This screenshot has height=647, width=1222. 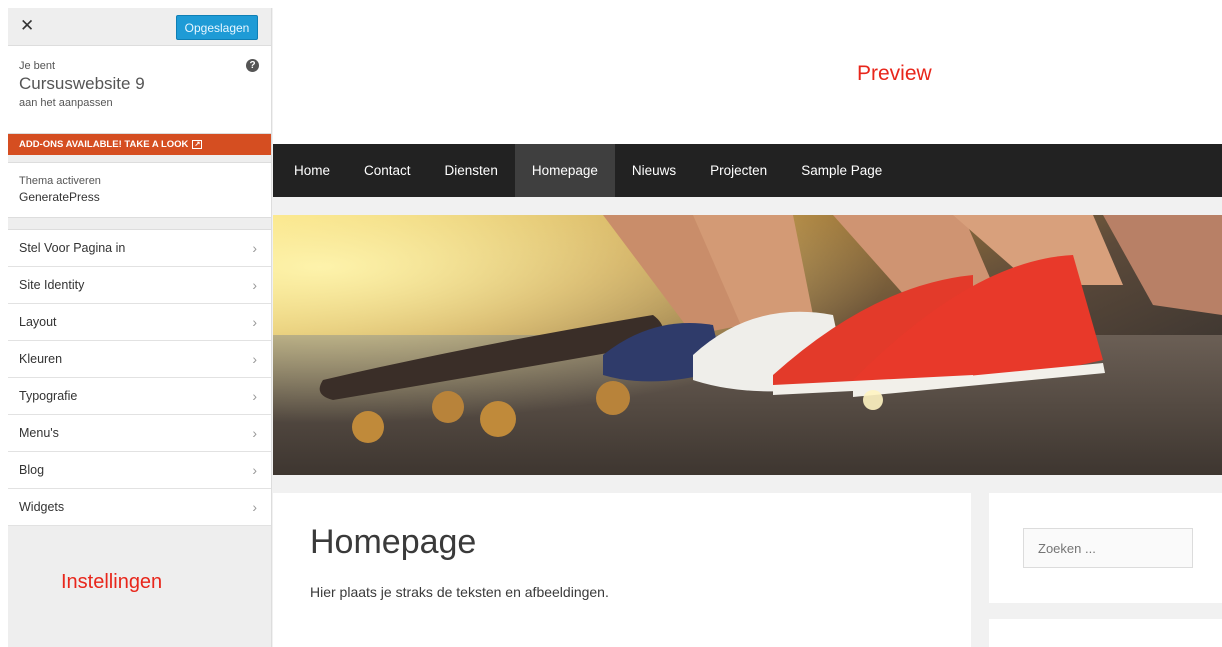 I want to click on sidebar-item-label: Stel Voor Pagina in, so click(x=72, y=248).